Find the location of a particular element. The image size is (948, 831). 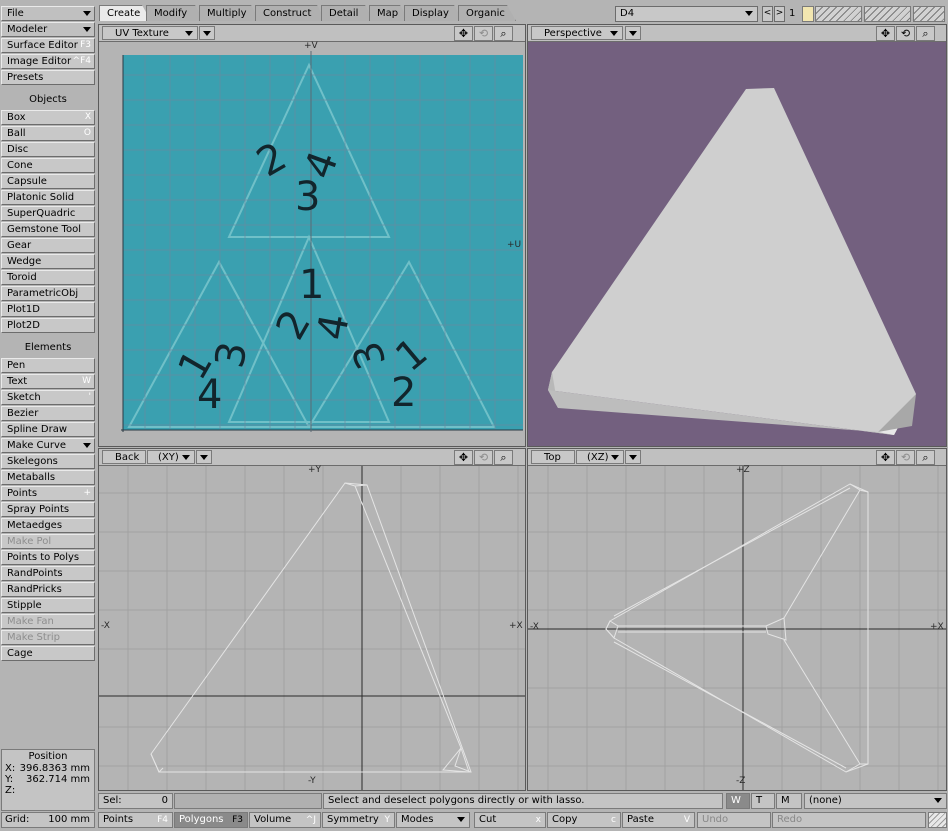

points-mode-button: Points F4 is located at coordinates (135, 820).